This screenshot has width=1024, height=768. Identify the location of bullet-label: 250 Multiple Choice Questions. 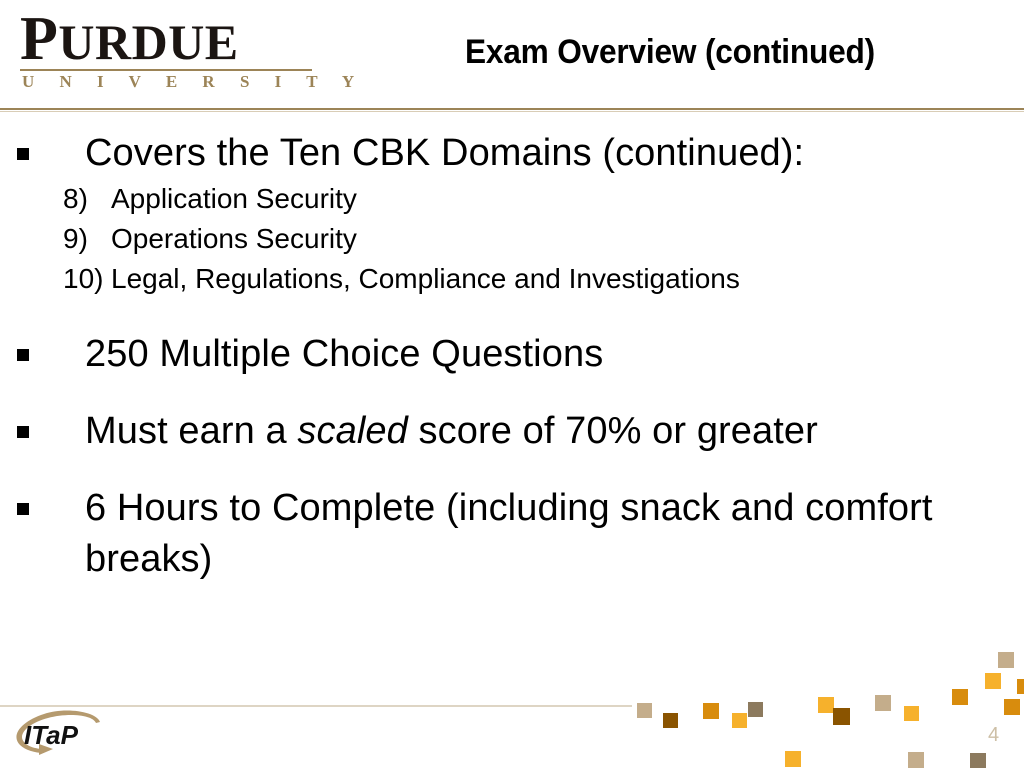
(344, 354).